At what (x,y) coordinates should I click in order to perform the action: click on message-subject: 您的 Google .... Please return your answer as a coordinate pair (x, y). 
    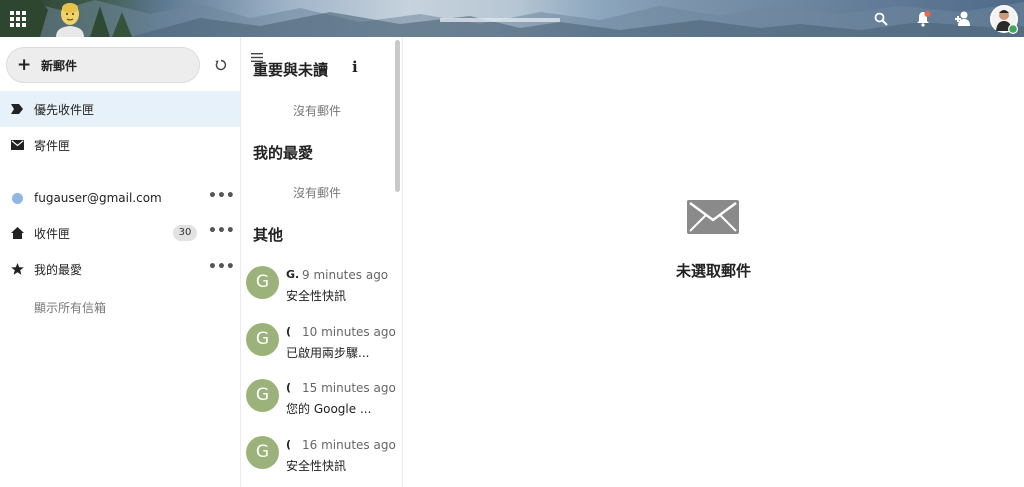
    Looking at the image, I should click on (329, 409).